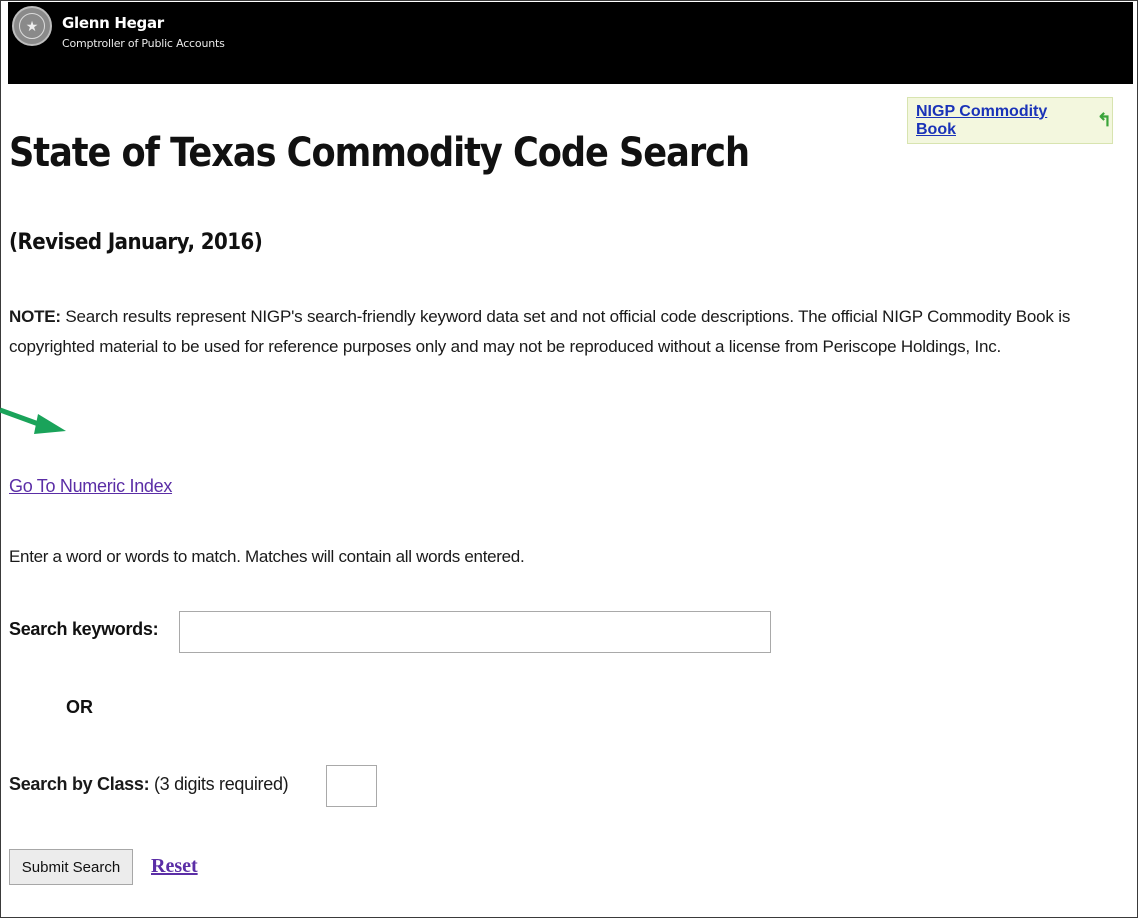 Image resolution: width=1140 pixels, height=920 pixels. What do you see at coordinates (79, 784) in the screenshot?
I see `search-by-class-title: Search by Class:` at bounding box center [79, 784].